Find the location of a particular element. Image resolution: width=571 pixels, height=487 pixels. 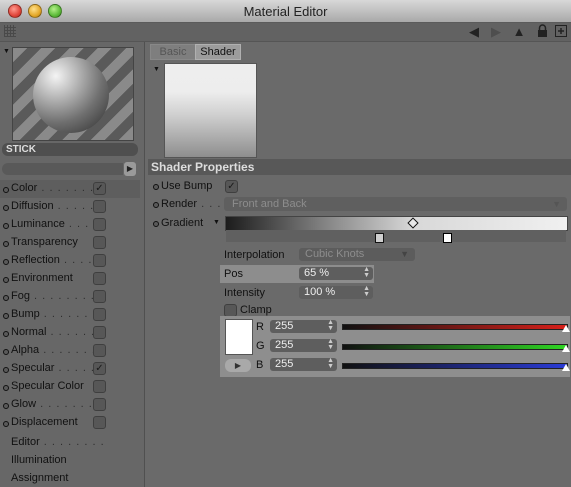

channel-color: Color . . . . . . . ✓ is located at coordinates (70, 189).